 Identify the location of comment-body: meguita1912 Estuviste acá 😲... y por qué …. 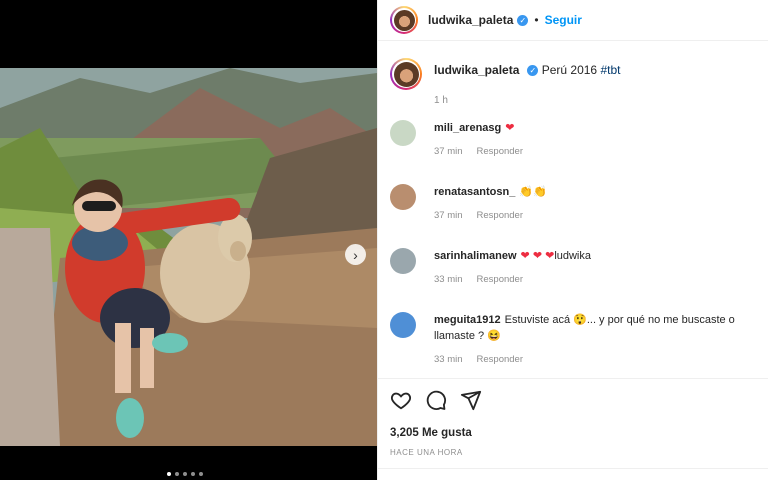
(595, 328).